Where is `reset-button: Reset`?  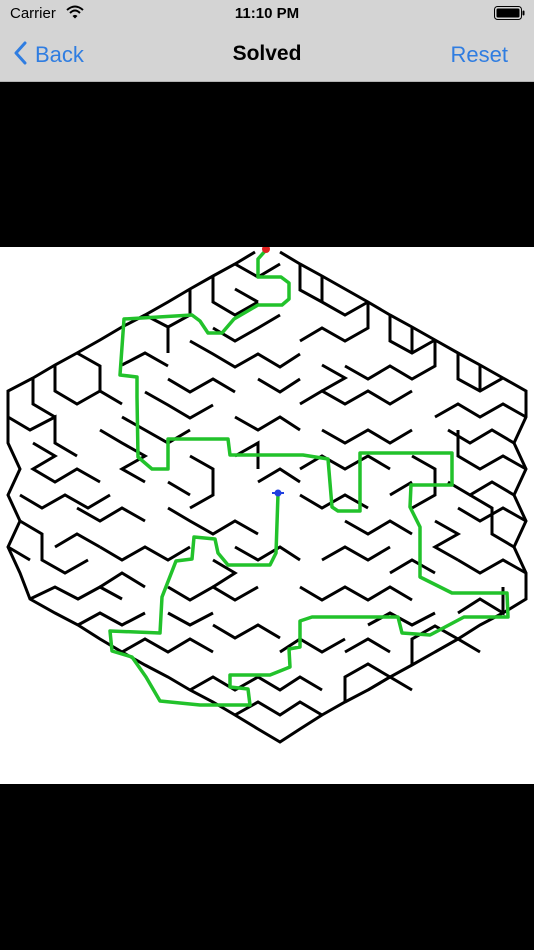
reset-button: Reset is located at coordinates (479, 55).